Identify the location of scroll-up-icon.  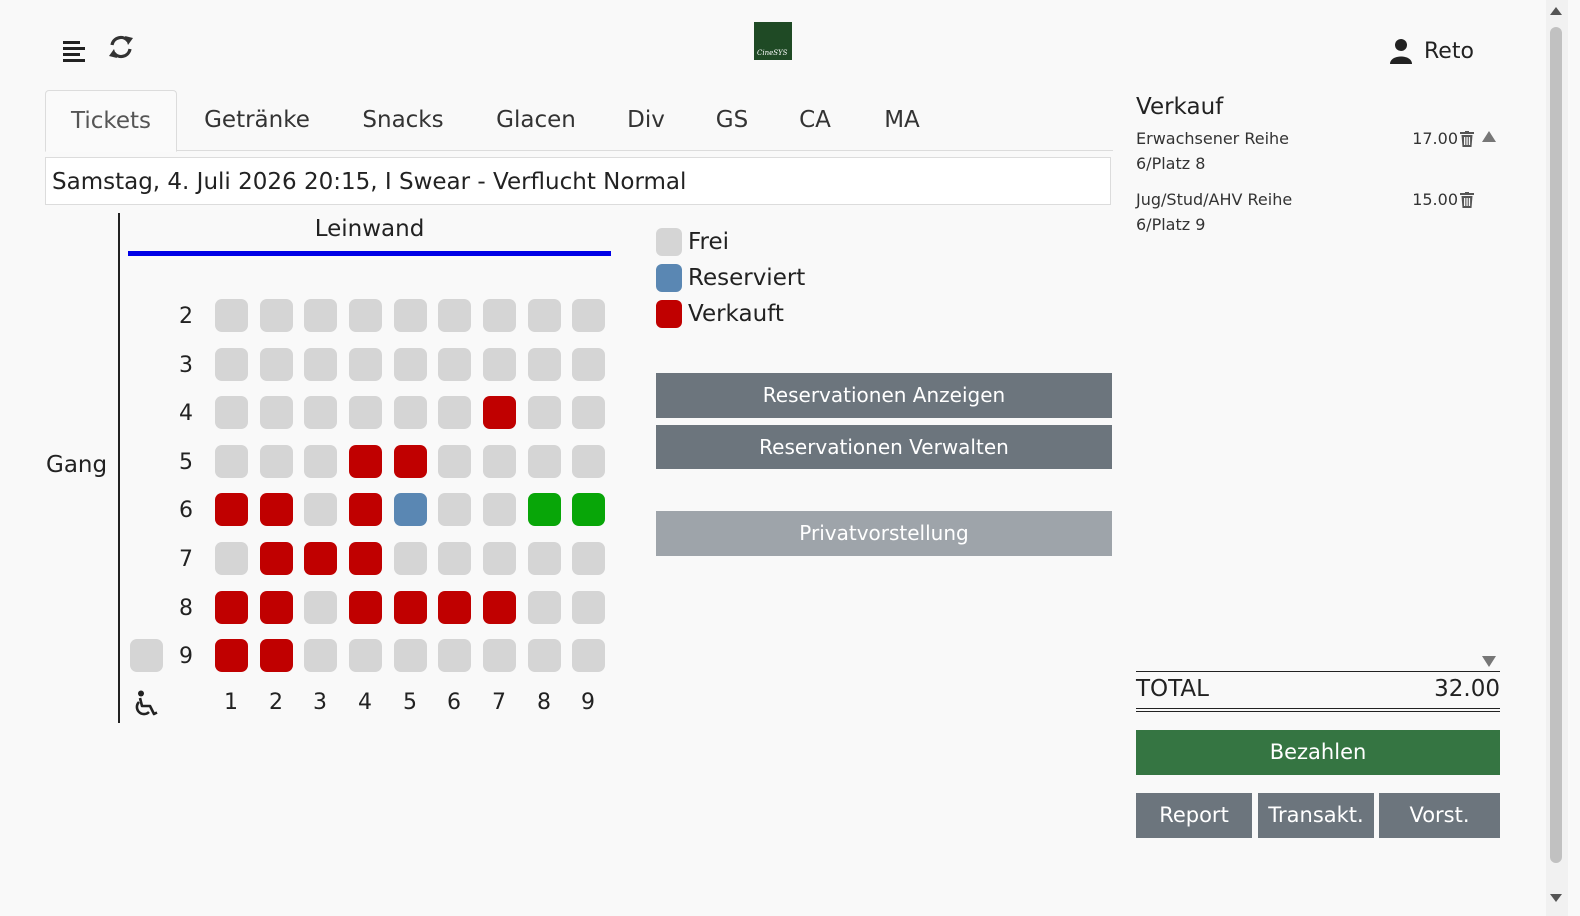
(1489, 137).